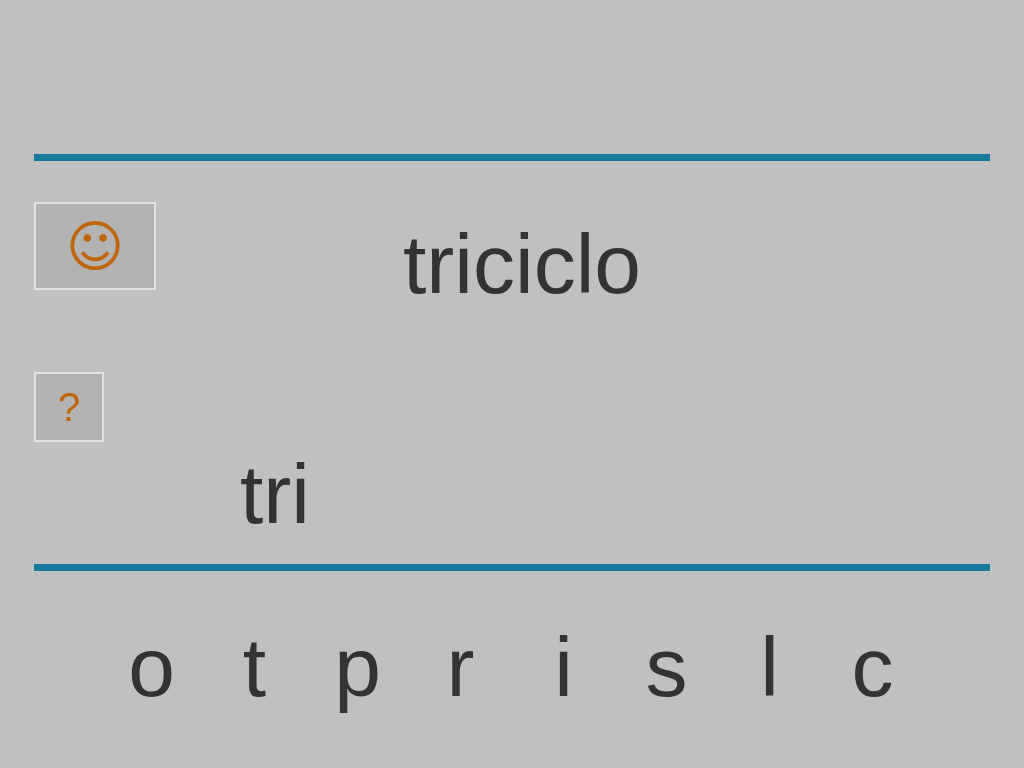 Image resolution: width=1024 pixels, height=768 pixels. I want to click on letter-tile: c, so click(872, 667).